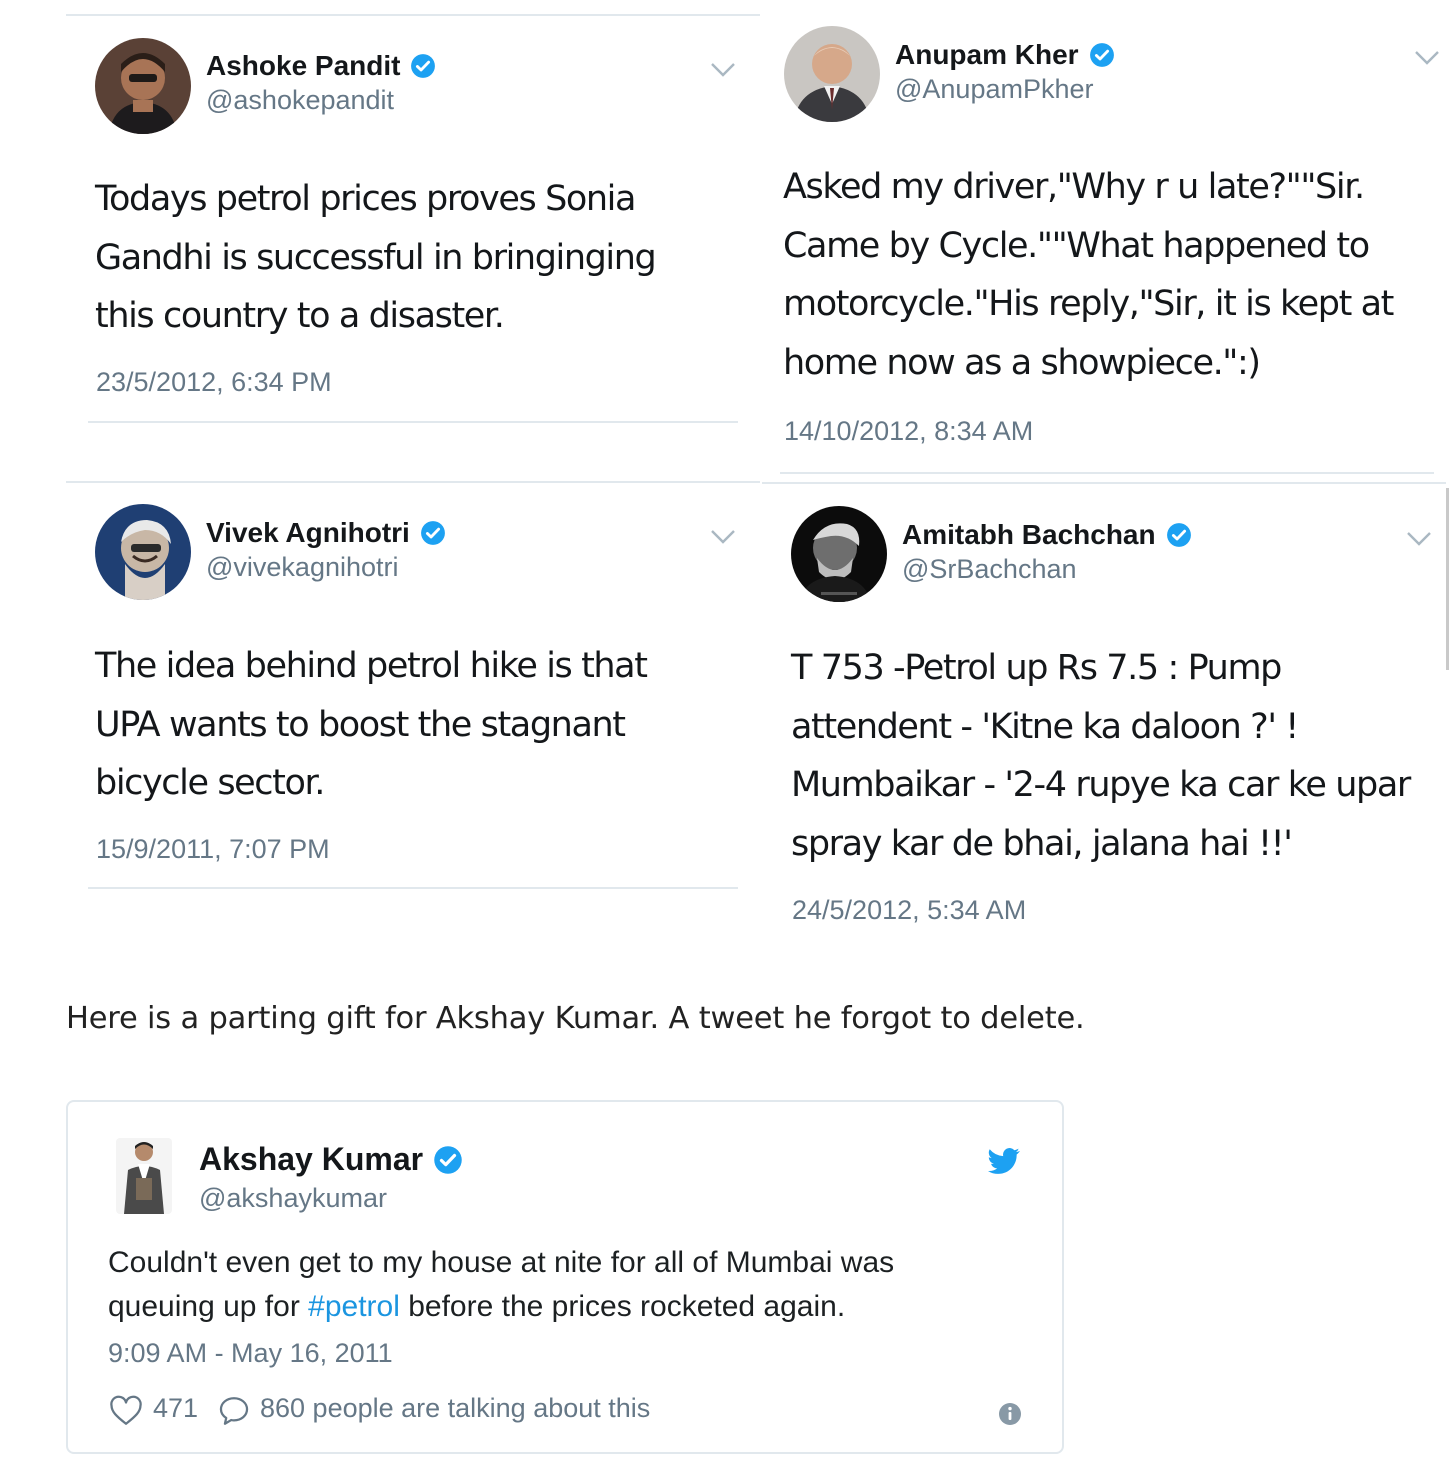 The width and height of the screenshot is (1450, 1482). What do you see at coordinates (311, 1159) in the screenshot?
I see `display-name-text: Akshay Kumar` at bounding box center [311, 1159].